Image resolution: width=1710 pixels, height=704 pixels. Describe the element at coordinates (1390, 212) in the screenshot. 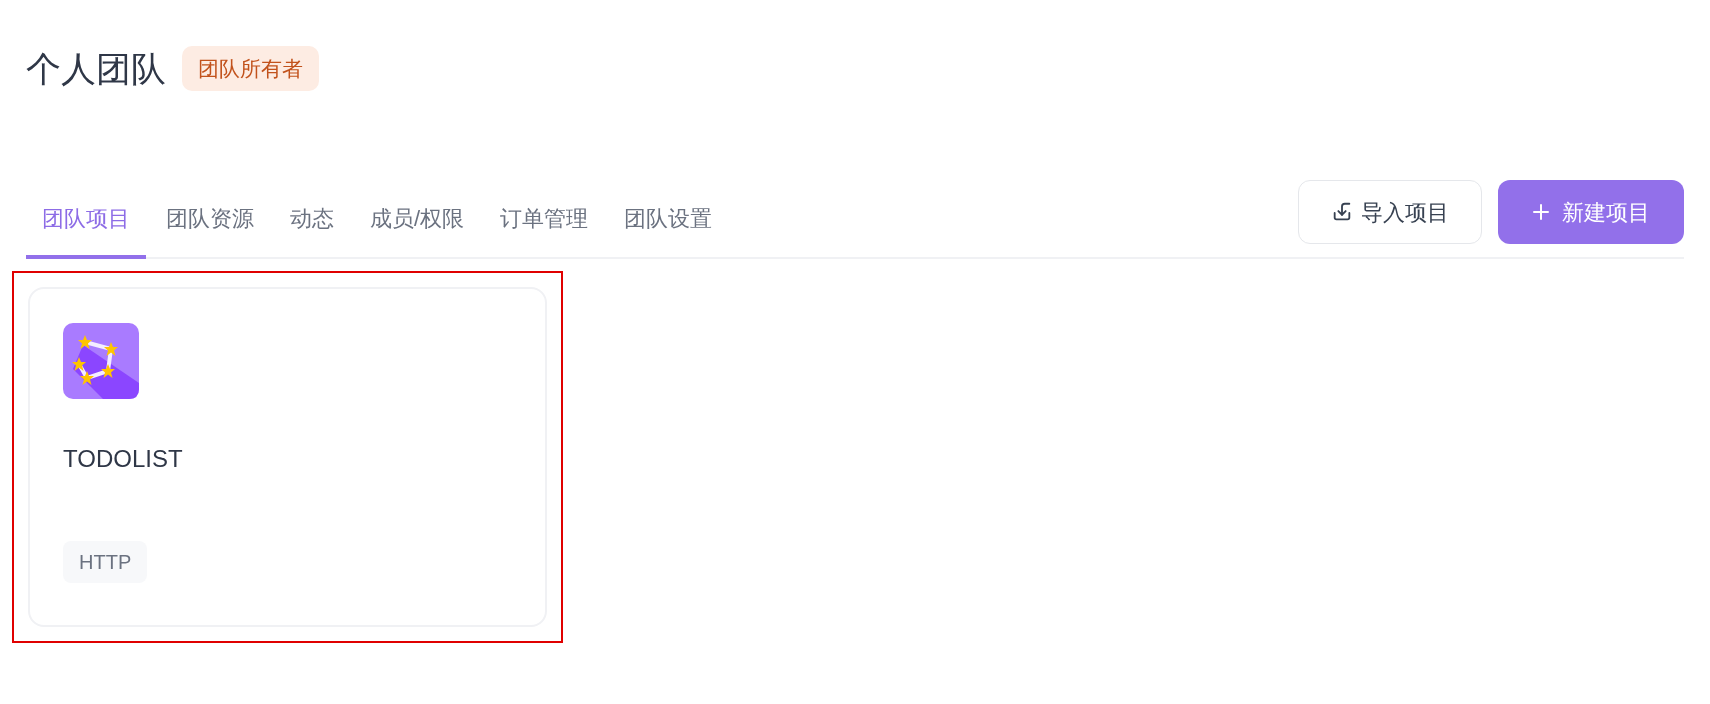

I see `import-button: 导入项目` at that location.